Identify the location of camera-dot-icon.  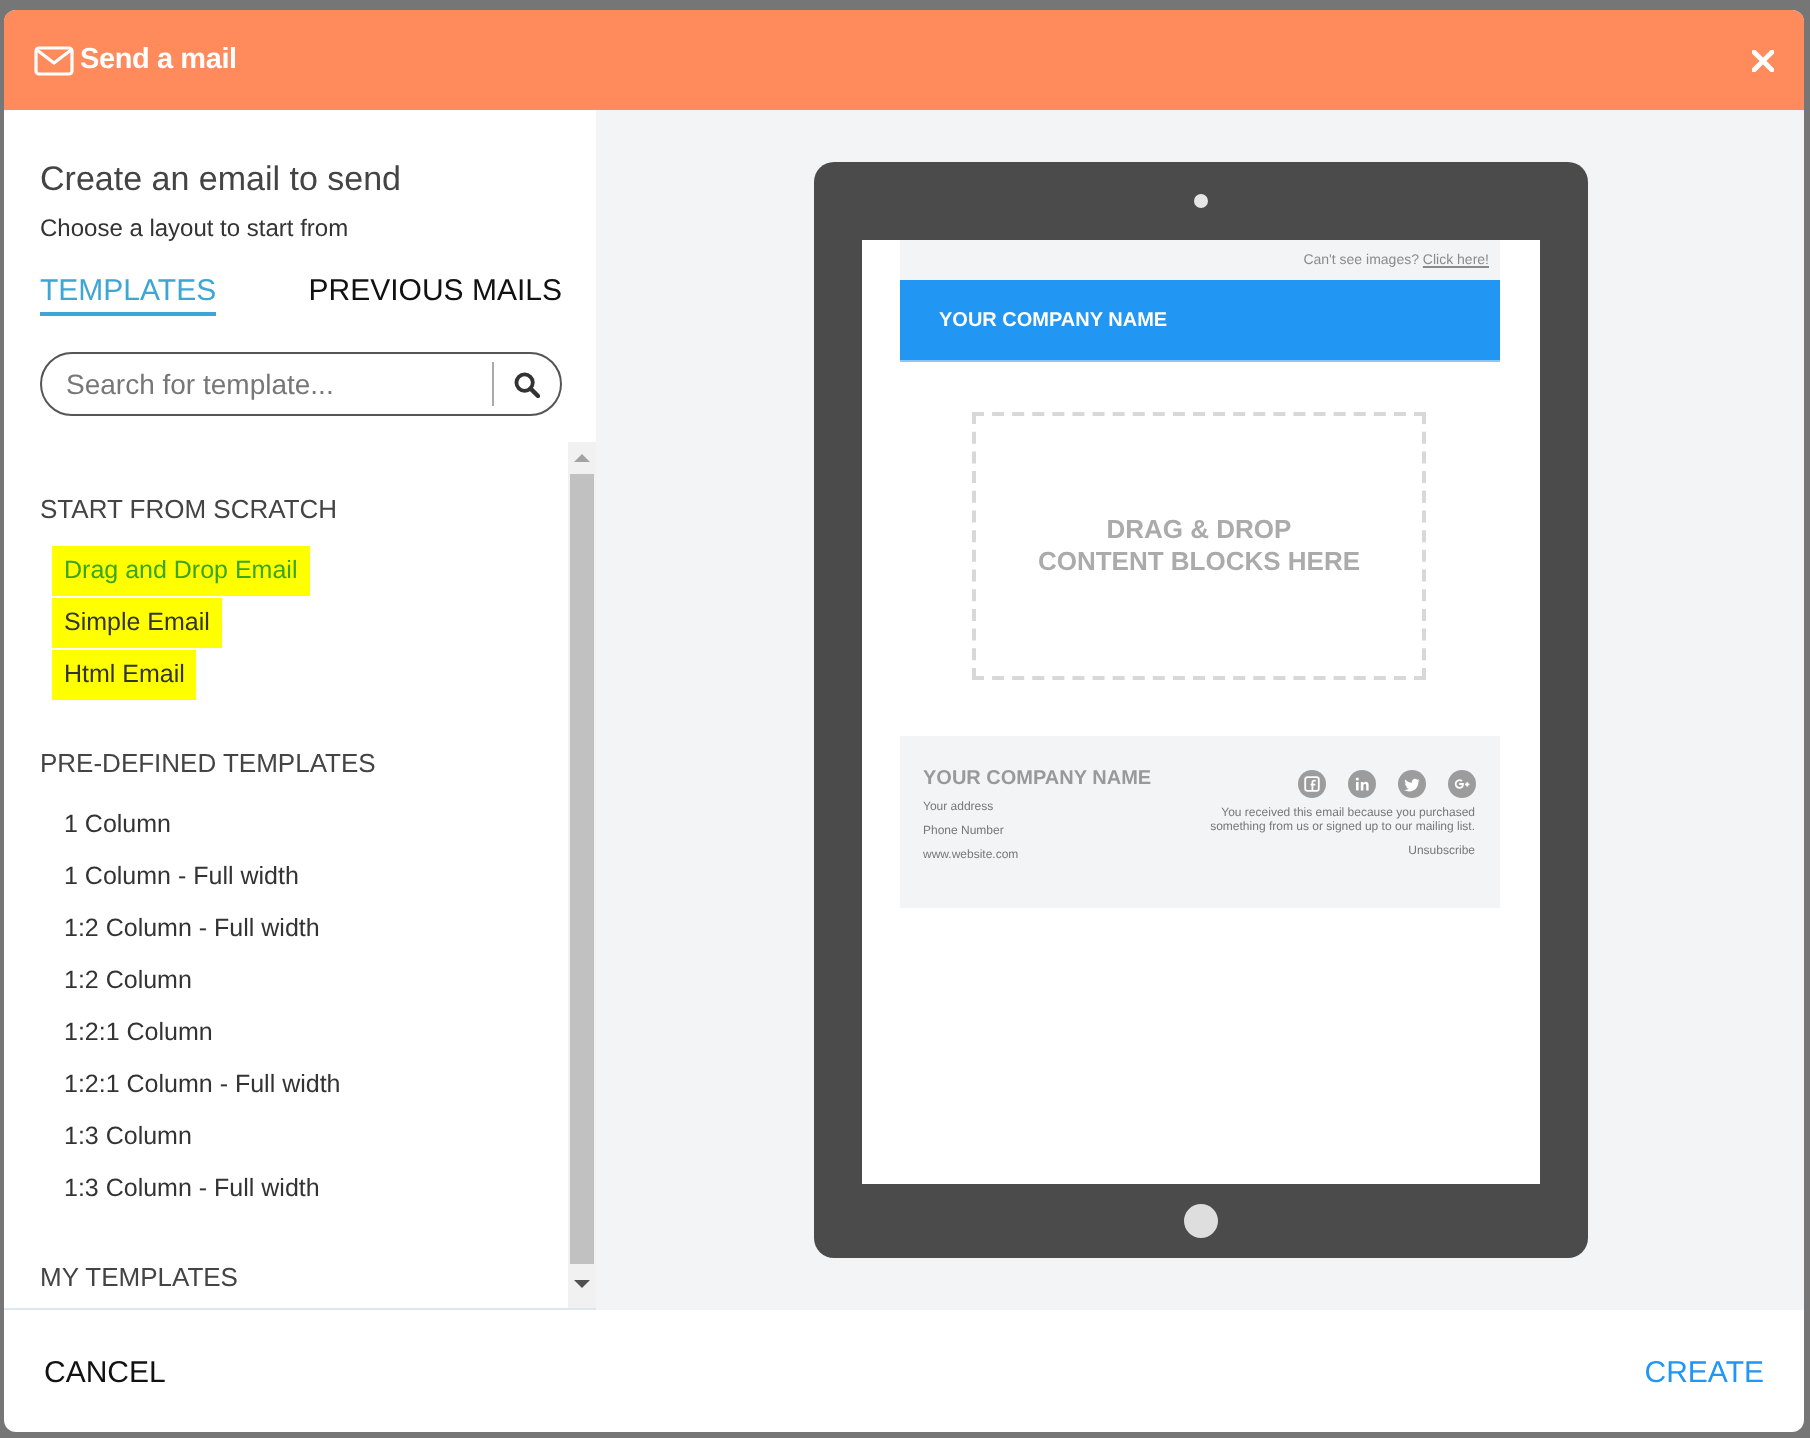
(1200, 201).